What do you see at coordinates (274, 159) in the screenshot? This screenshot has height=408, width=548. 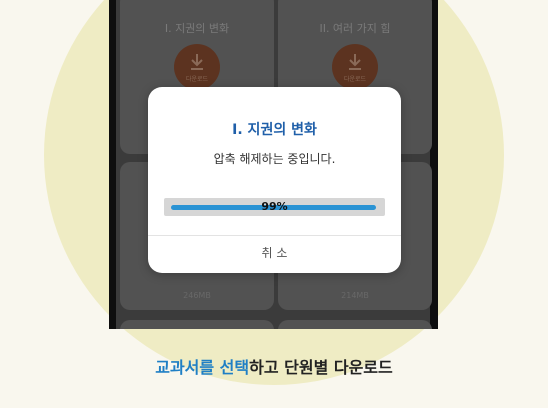 I see `dialog-message: 압축 해제하는 중입니다.` at bounding box center [274, 159].